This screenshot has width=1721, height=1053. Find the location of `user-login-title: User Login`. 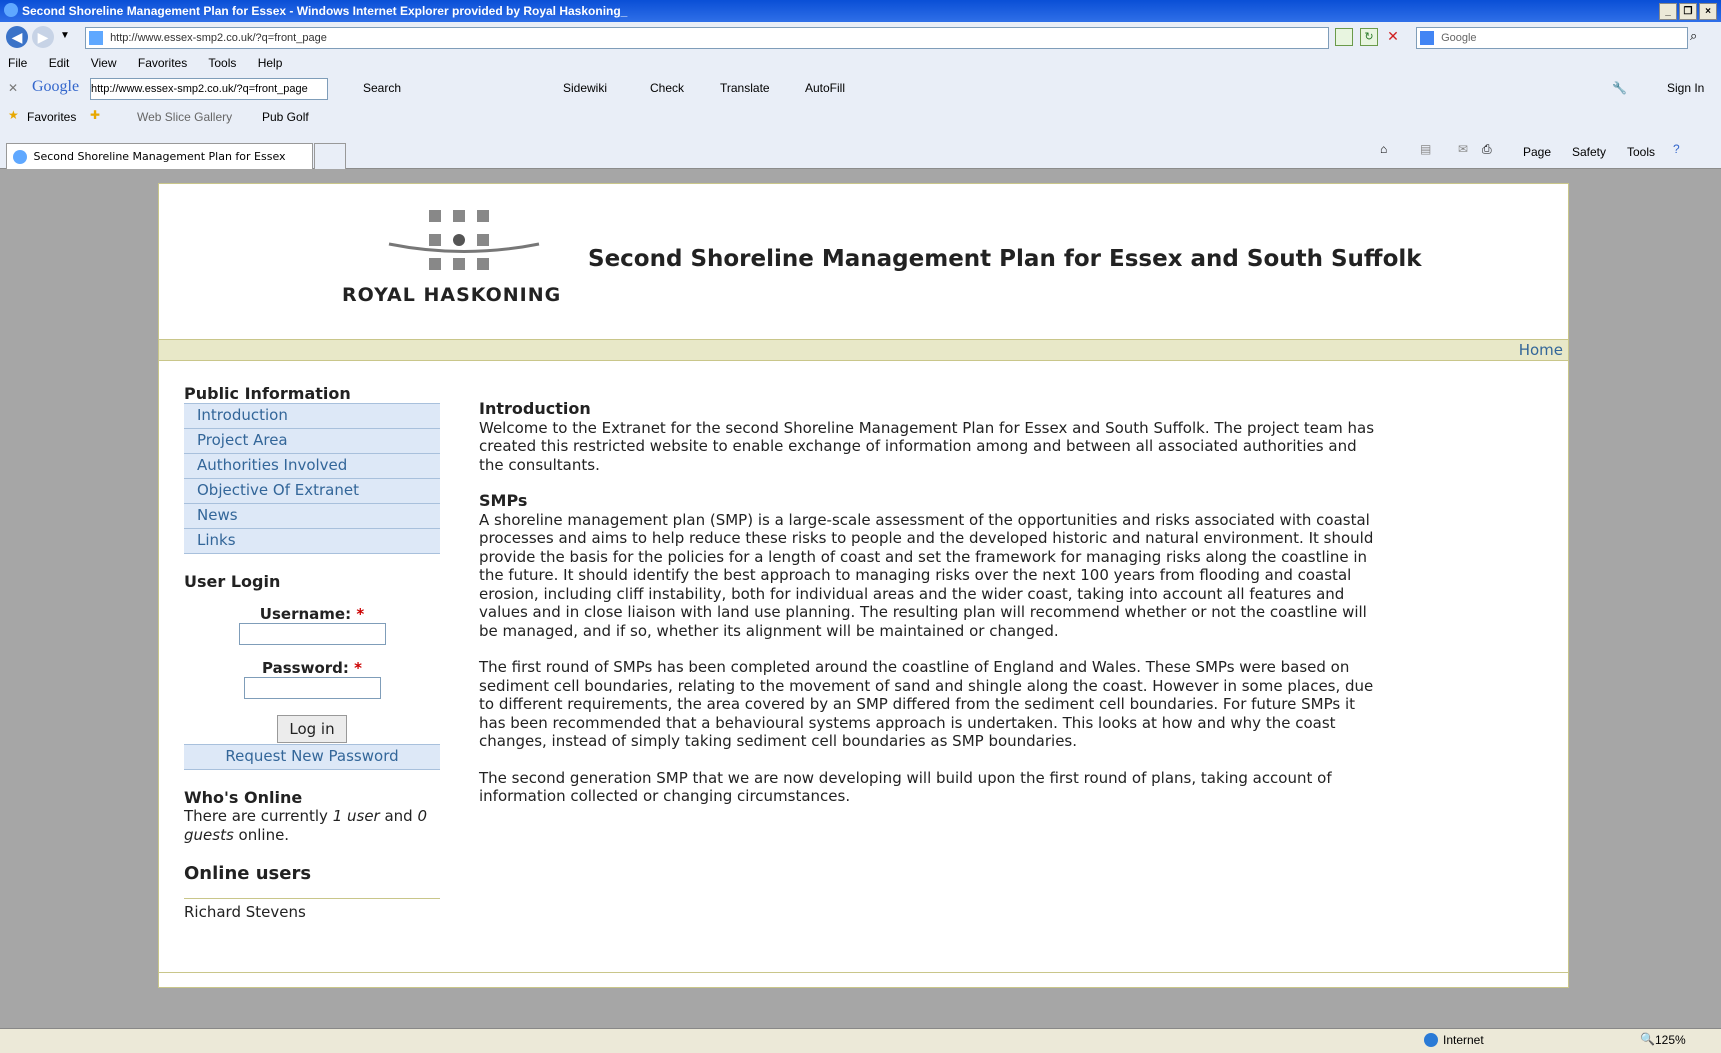

user-login-title: User Login is located at coordinates (232, 581).